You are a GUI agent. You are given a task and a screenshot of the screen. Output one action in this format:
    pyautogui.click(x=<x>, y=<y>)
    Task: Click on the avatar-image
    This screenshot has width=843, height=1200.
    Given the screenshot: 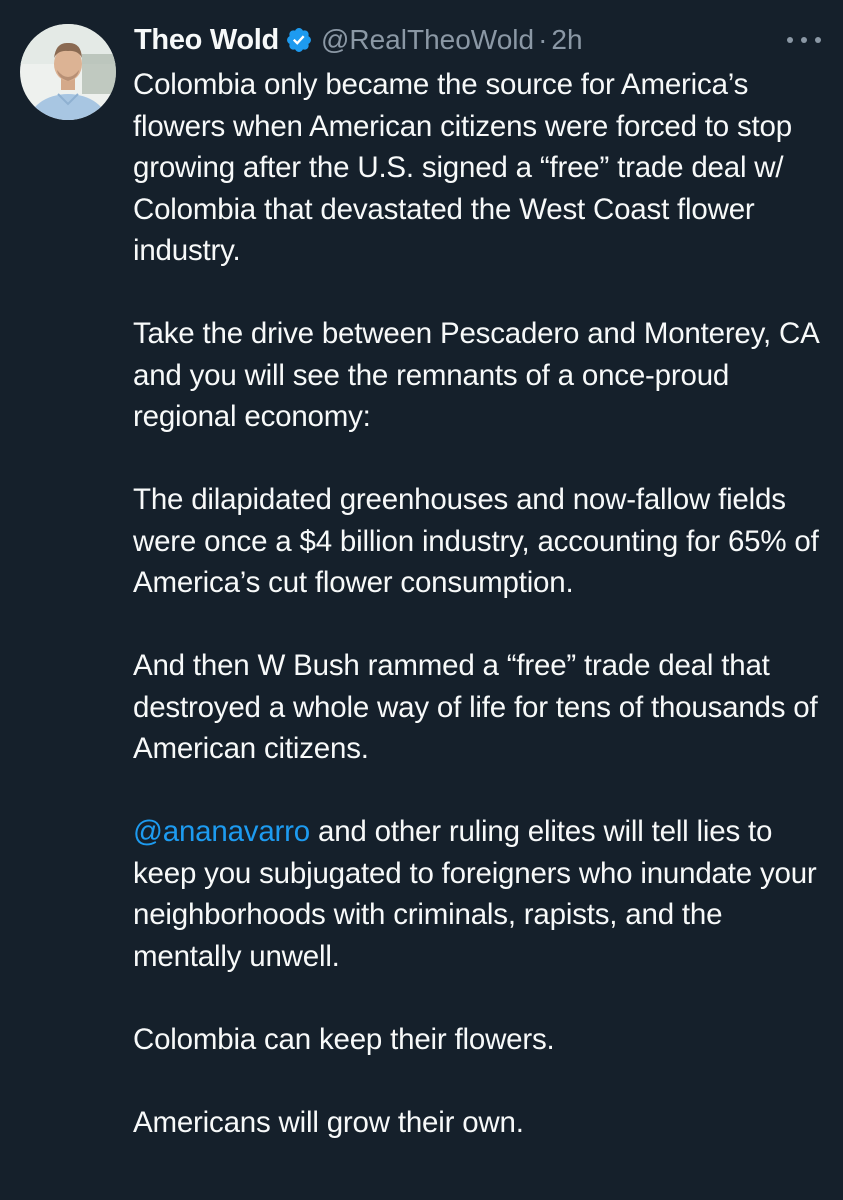 What is the action you would take?
    pyautogui.click(x=68, y=72)
    